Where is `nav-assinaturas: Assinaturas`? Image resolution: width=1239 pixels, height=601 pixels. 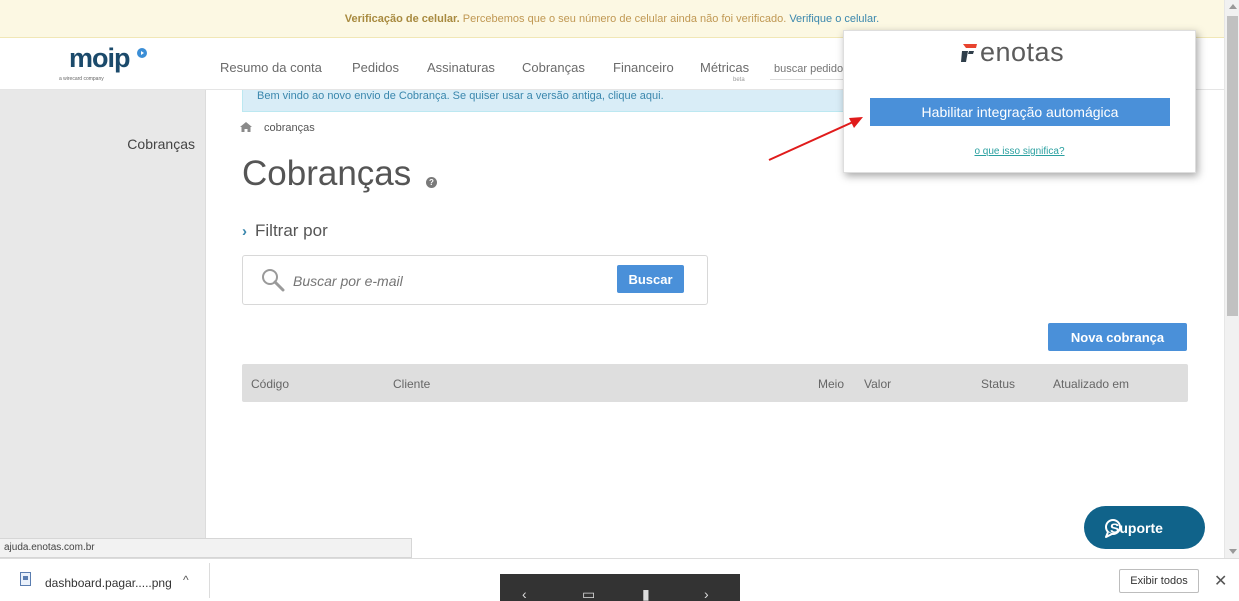 nav-assinaturas: Assinaturas is located at coordinates (461, 67).